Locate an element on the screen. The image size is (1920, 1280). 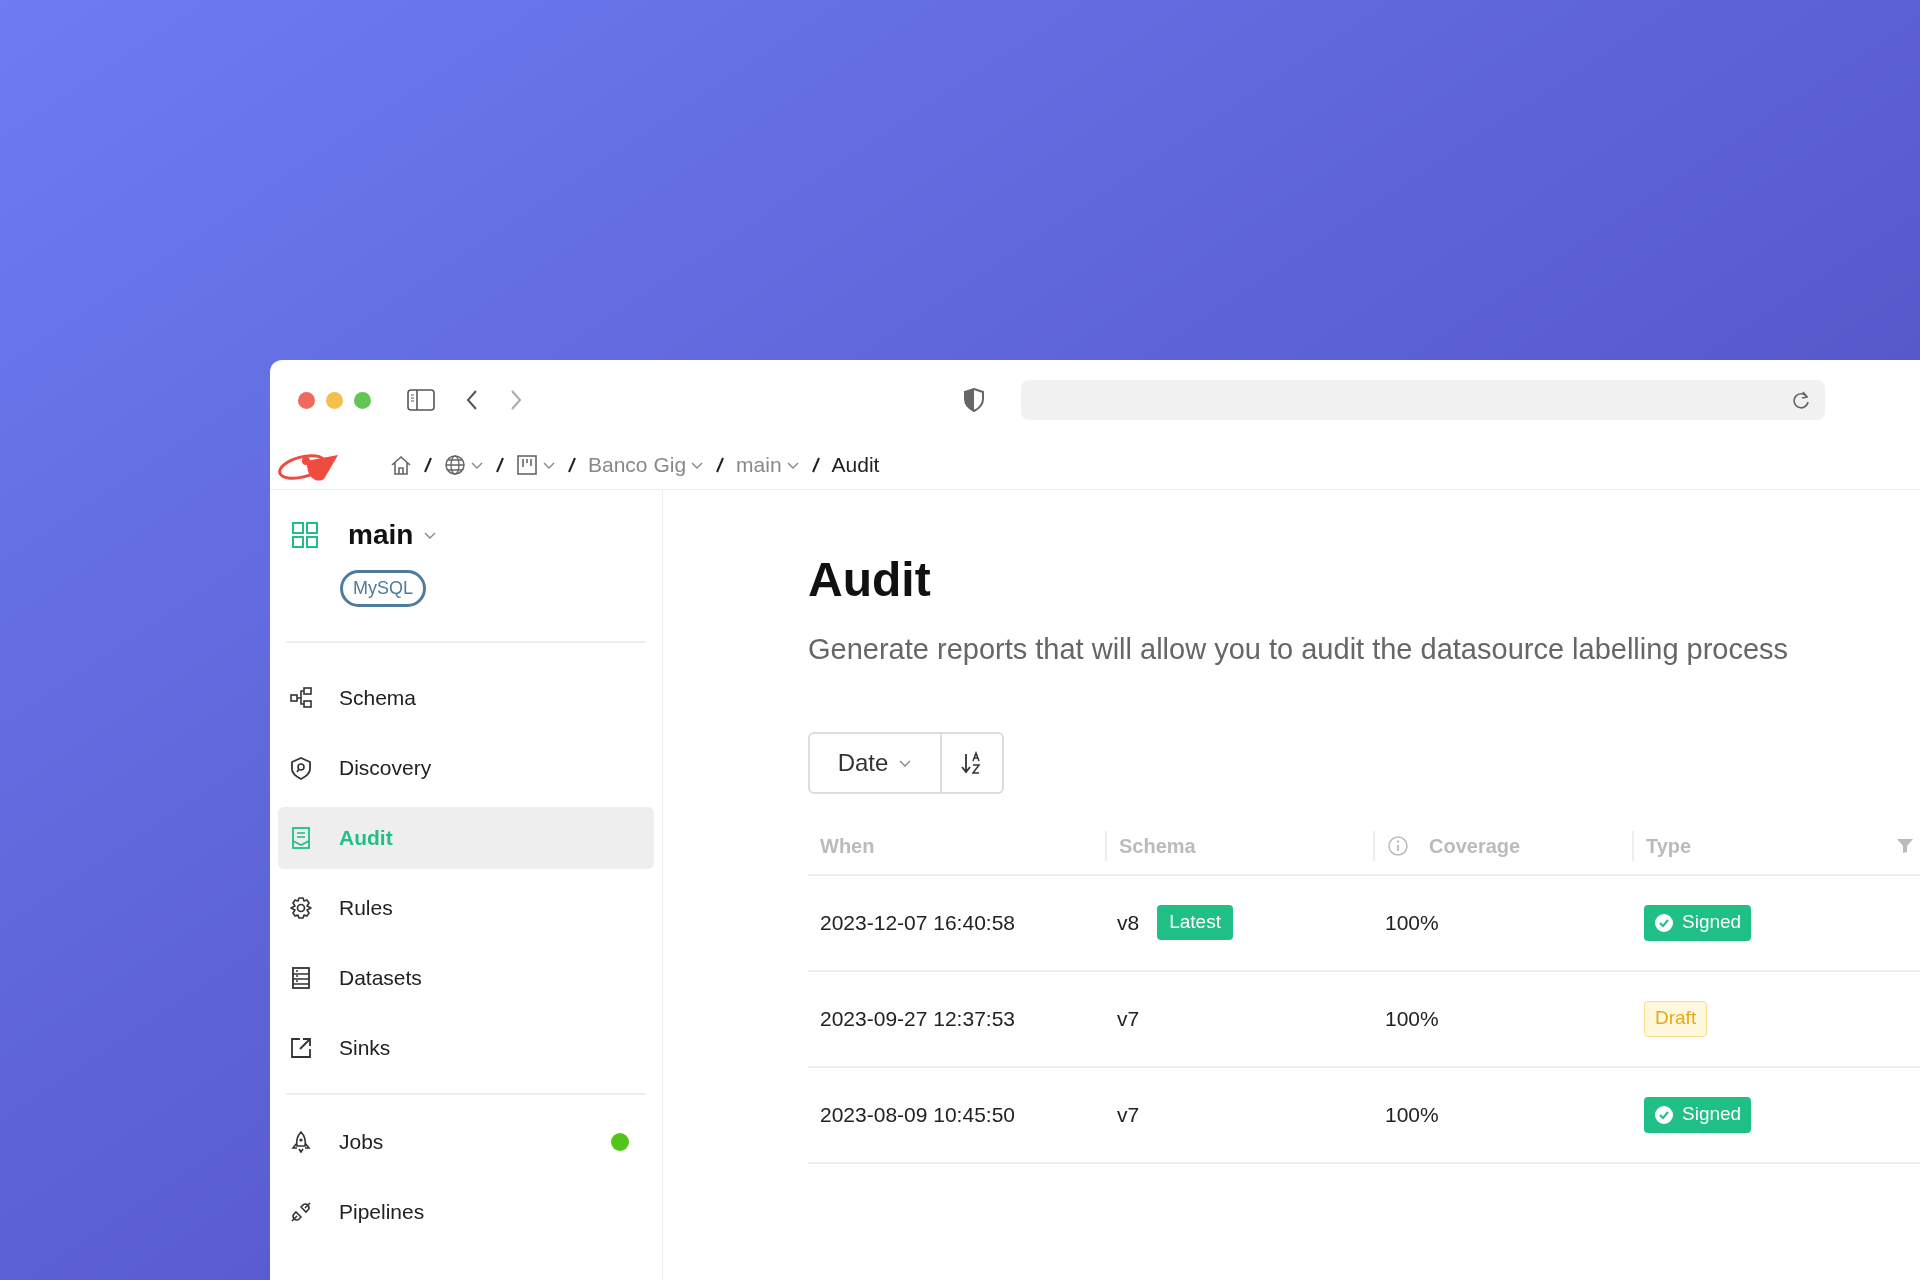
sort-order-button is located at coordinates (973, 762).